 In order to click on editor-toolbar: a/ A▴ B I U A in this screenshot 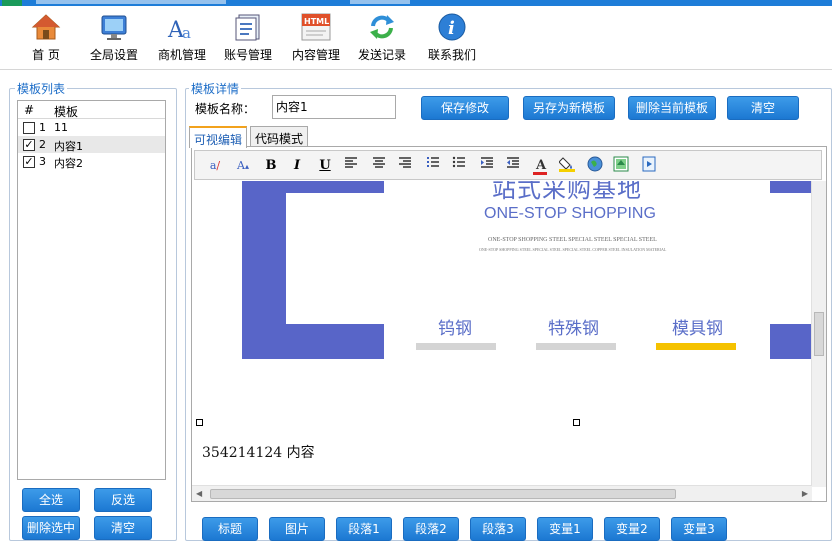, I will do `click(508, 165)`.